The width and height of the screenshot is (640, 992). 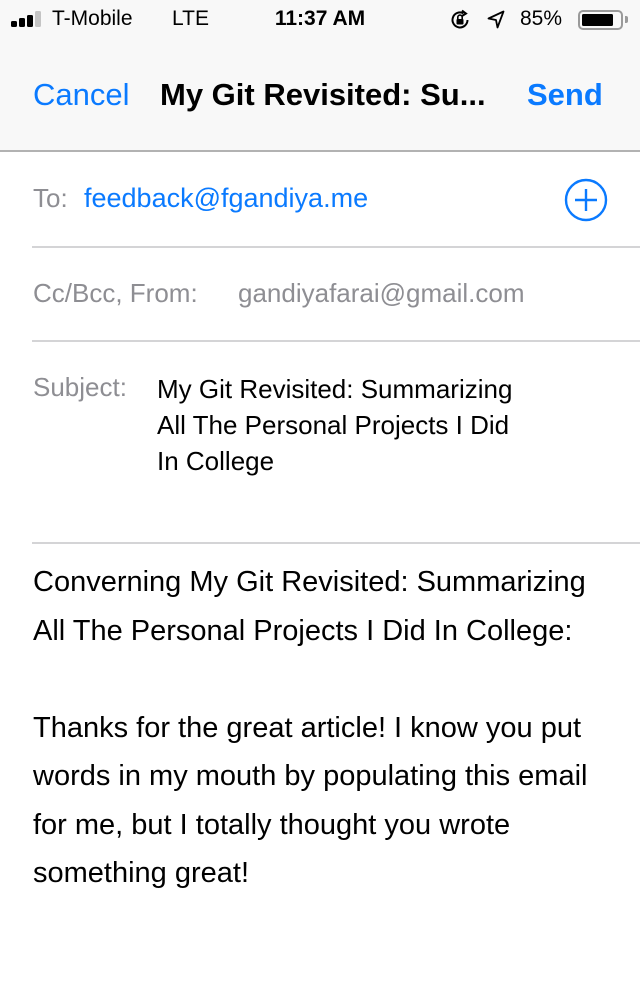 I want to click on status-bar: T-Mobile LTE 11:37 AM 85%, so click(x=320, y=20).